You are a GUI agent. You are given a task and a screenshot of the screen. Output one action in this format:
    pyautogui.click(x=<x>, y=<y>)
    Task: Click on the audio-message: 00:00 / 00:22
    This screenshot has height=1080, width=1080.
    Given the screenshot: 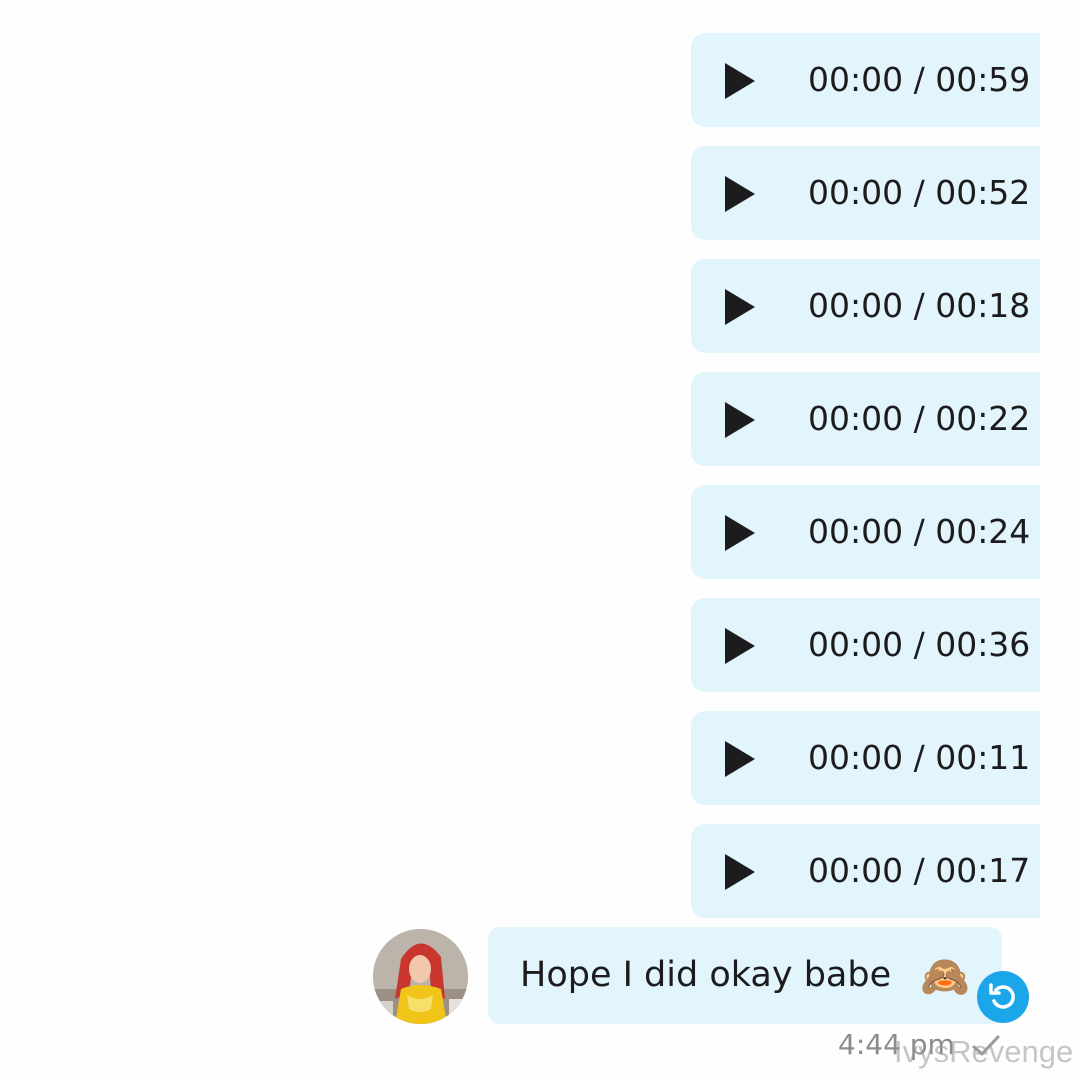 What is the action you would take?
    pyautogui.click(x=865, y=419)
    